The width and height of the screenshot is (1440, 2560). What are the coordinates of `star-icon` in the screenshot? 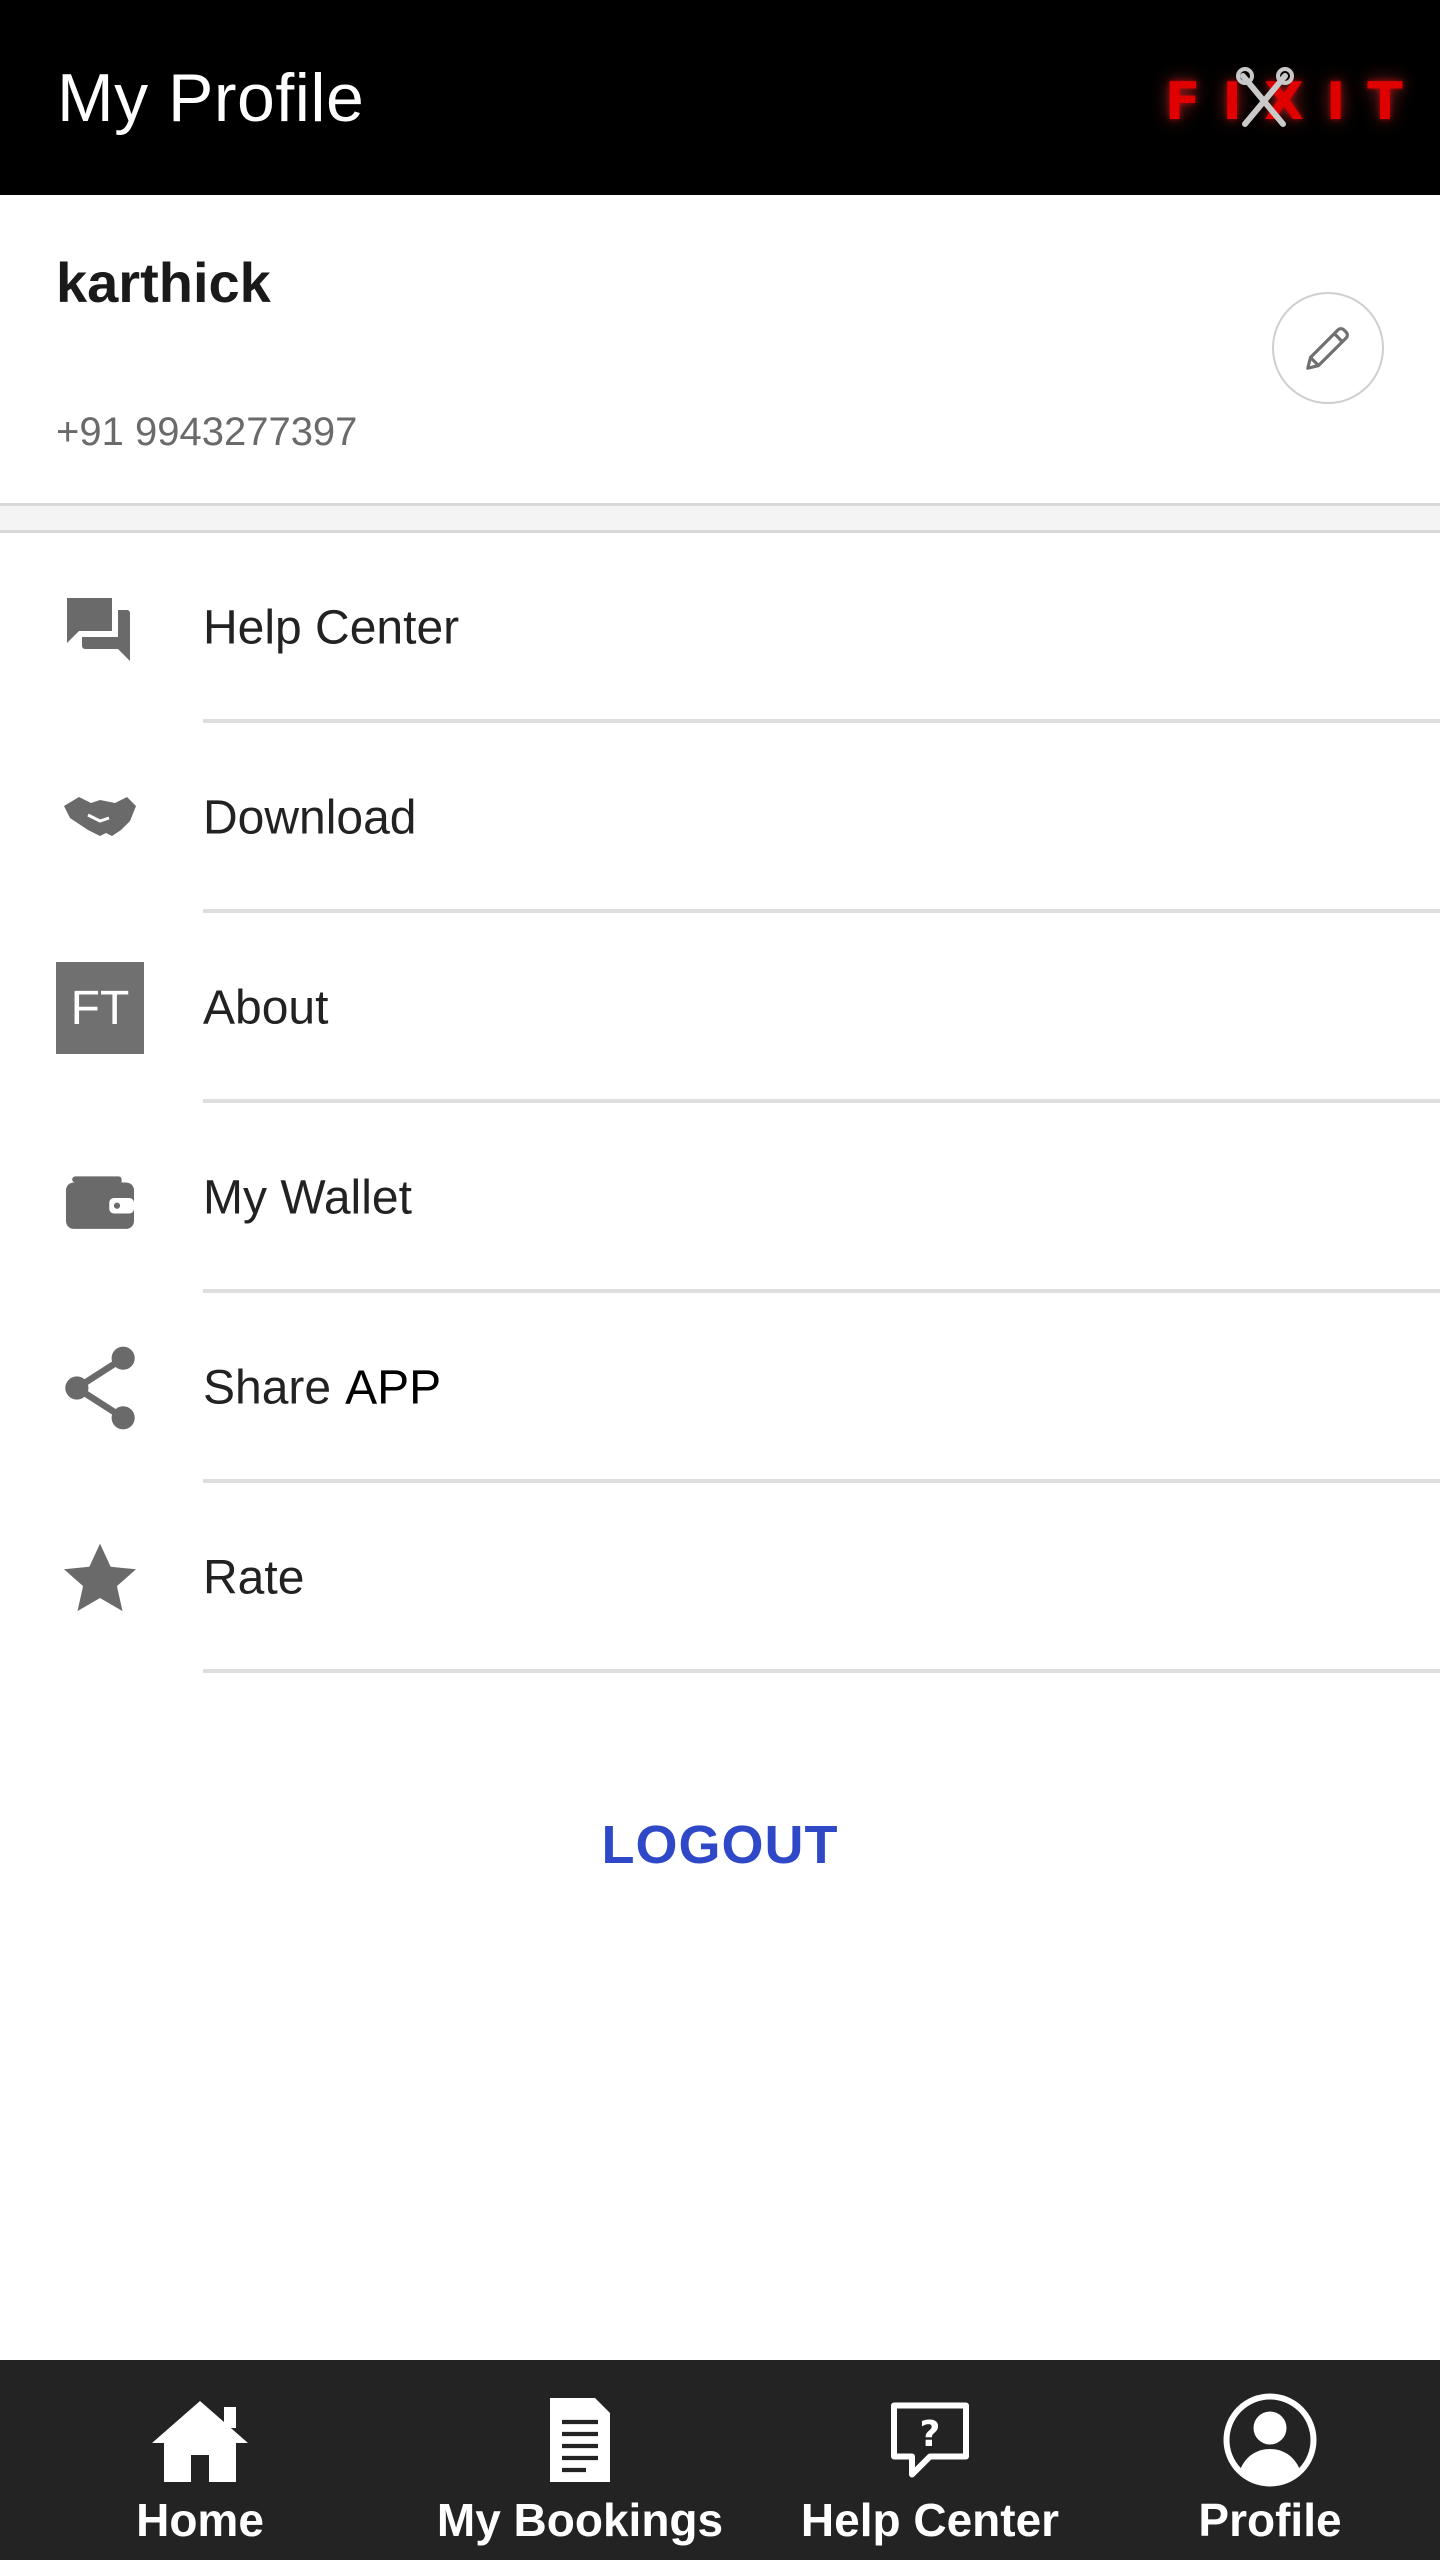 It's located at (100, 1578).